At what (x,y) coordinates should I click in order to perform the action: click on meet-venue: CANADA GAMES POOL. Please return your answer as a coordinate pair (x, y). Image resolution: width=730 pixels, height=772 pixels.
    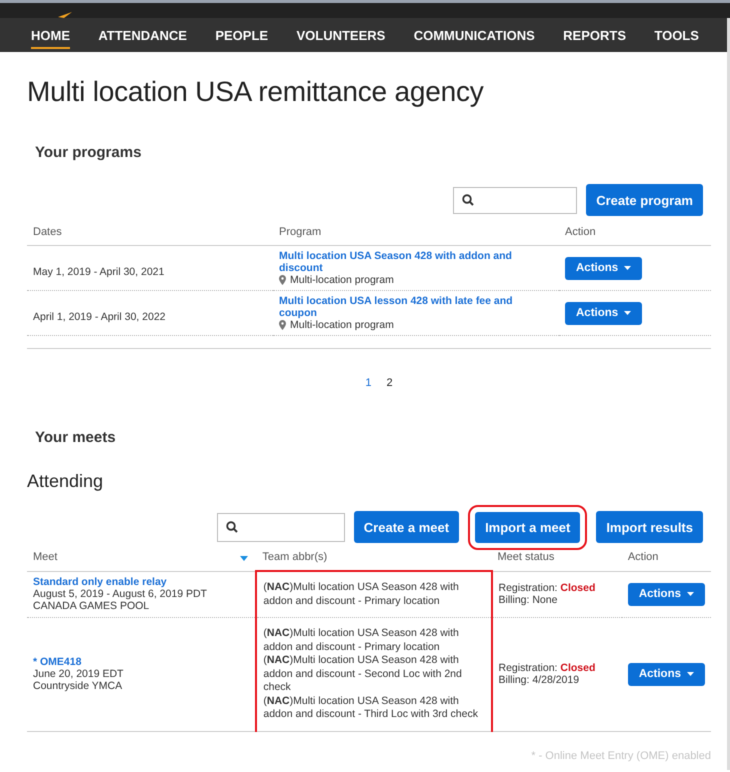
    Looking at the image, I should click on (91, 606).